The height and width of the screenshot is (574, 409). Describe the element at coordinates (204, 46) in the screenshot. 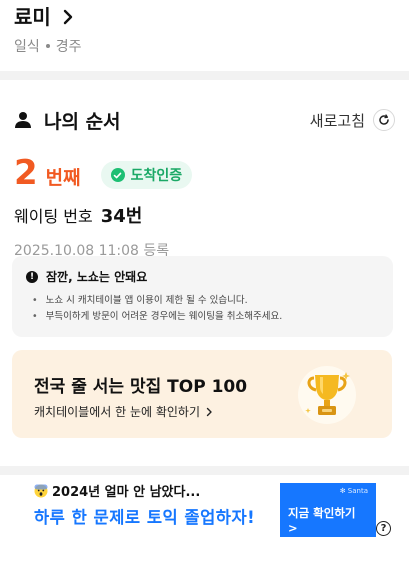

I see `store-meta: 일식 경주` at that location.